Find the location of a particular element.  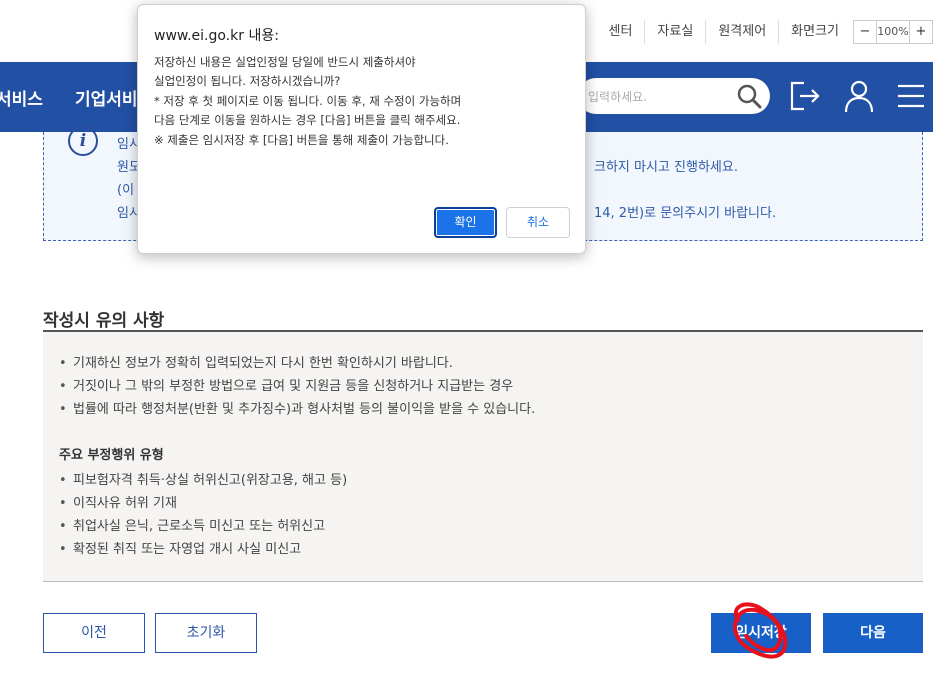

temp-save-button: 임시저장 is located at coordinates (761, 633).